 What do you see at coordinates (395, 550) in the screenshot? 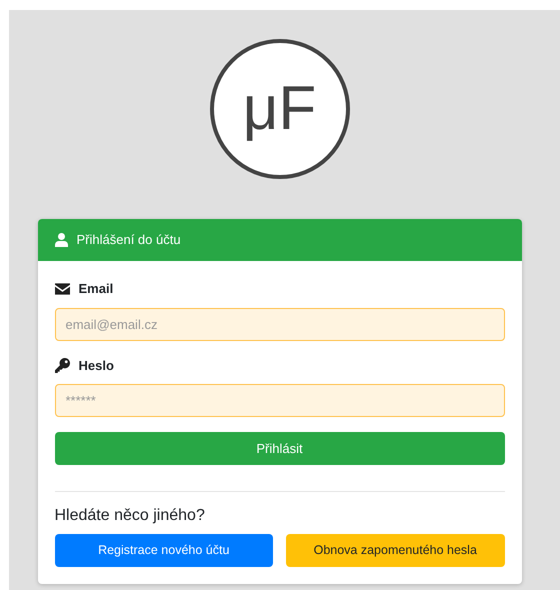
I see `action-button: Obnova zapomenutého hesla` at bounding box center [395, 550].